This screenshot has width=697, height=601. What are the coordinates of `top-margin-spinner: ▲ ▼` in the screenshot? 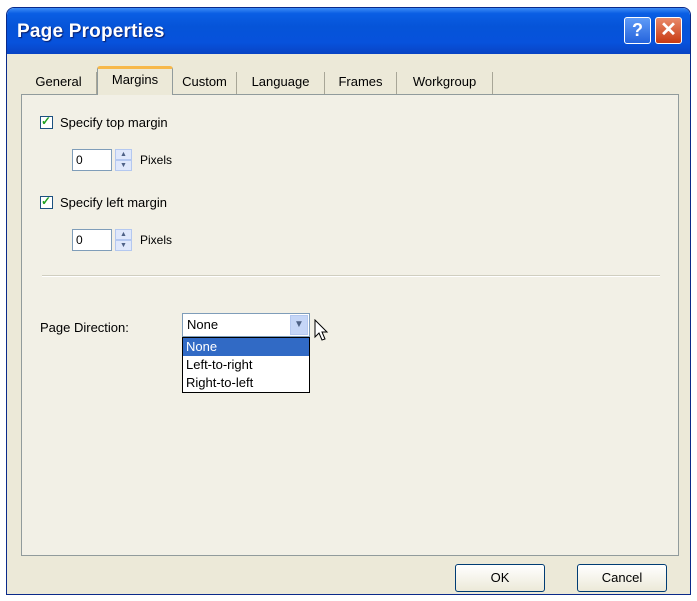 It's located at (123, 160).